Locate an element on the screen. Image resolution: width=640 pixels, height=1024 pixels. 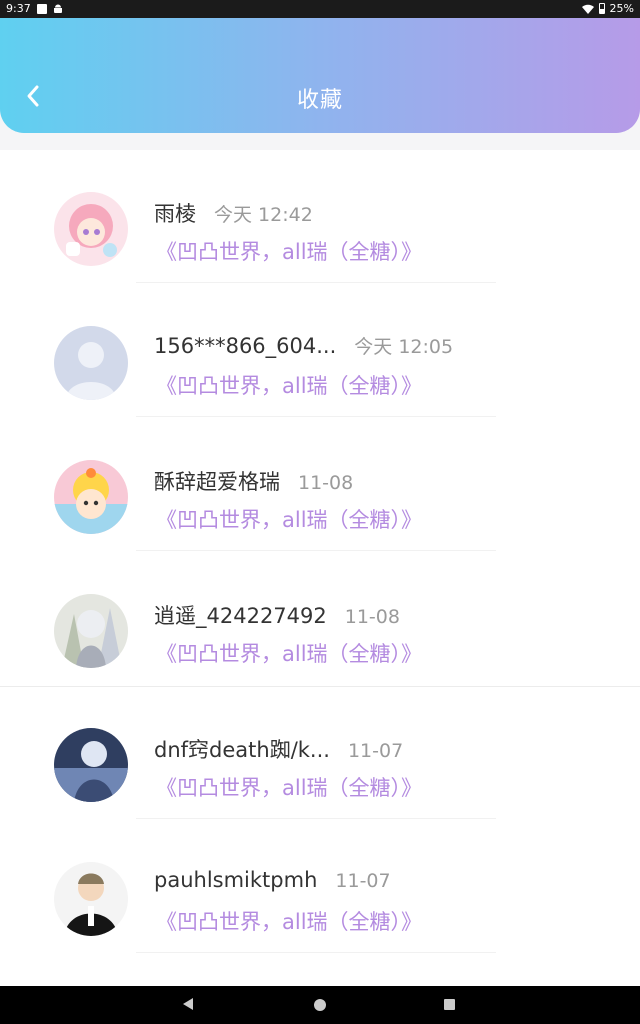
nav-back-icon is located at coordinates (188, 1004).